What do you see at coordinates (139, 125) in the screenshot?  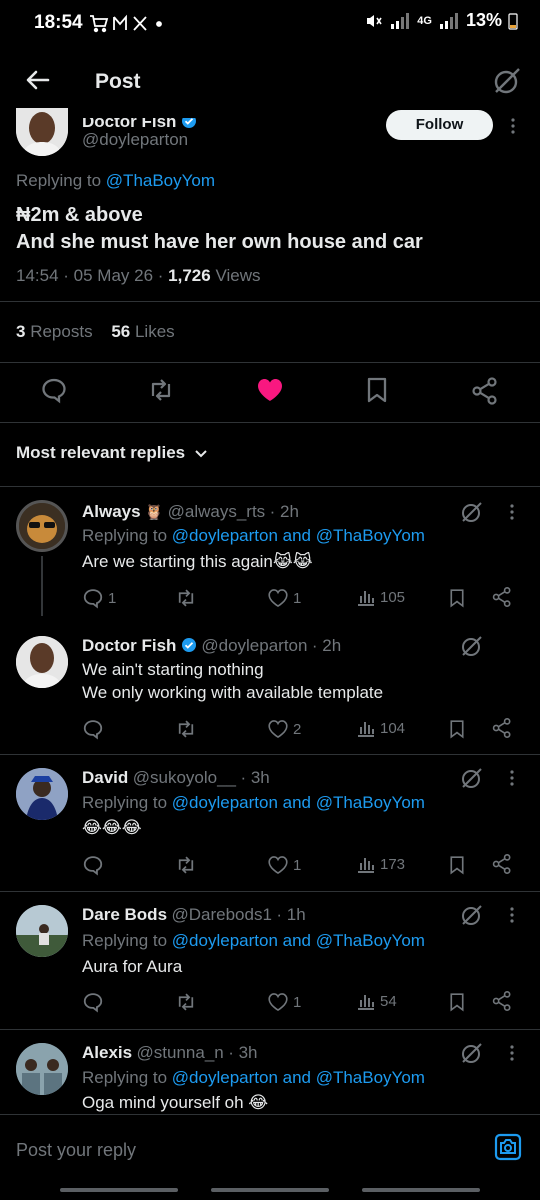 I see `post-author-name: Doctor Fish` at bounding box center [139, 125].